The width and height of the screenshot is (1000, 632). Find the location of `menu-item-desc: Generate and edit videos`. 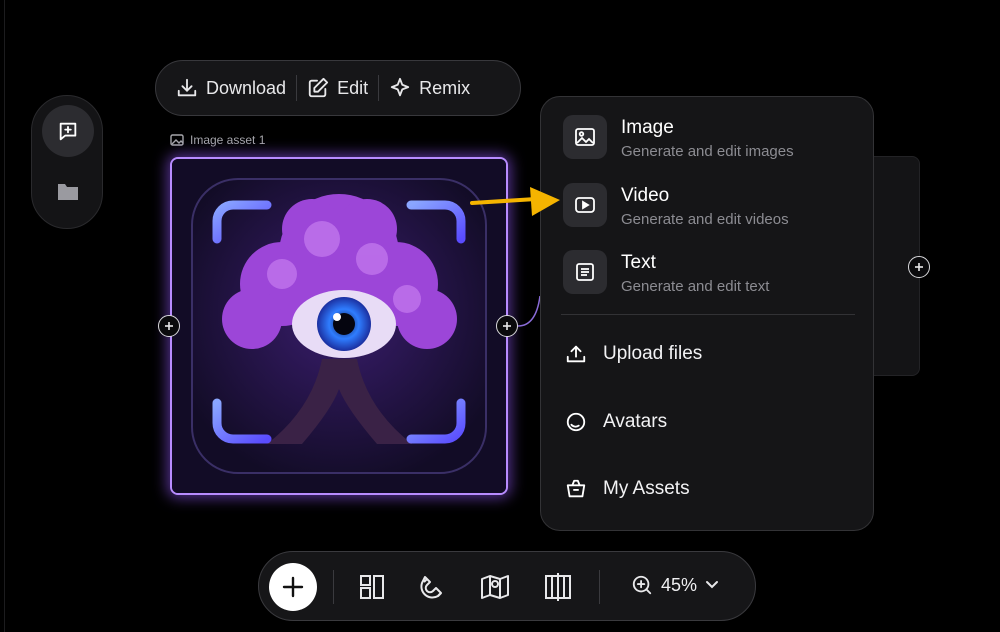

menu-item-desc: Generate and edit videos is located at coordinates (705, 219).